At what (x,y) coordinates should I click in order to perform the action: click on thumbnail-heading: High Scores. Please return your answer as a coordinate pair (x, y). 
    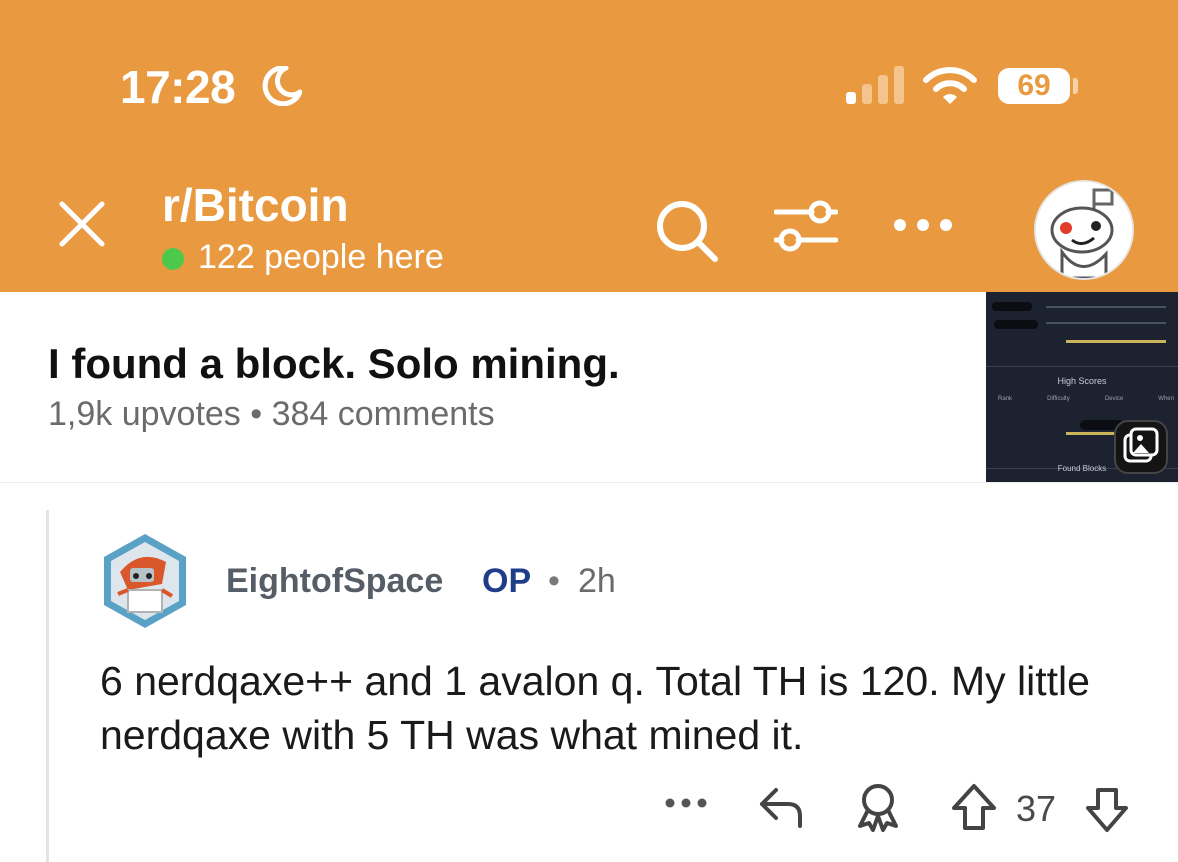
    Looking at the image, I should click on (1082, 381).